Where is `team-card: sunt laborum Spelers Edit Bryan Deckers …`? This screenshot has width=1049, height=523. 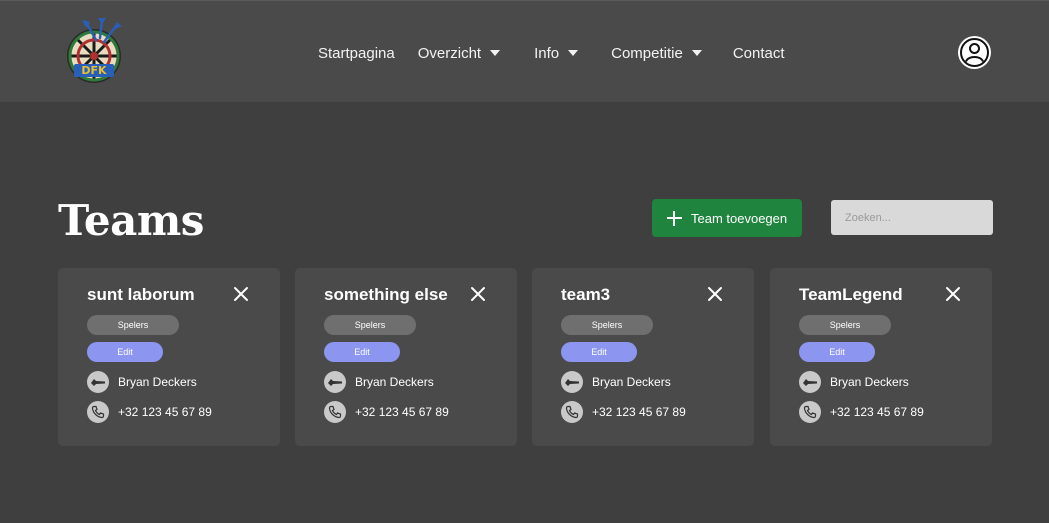 team-card: sunt laborum Spelers Edit Bryan Deckers … is located at coordinates (169, 357).